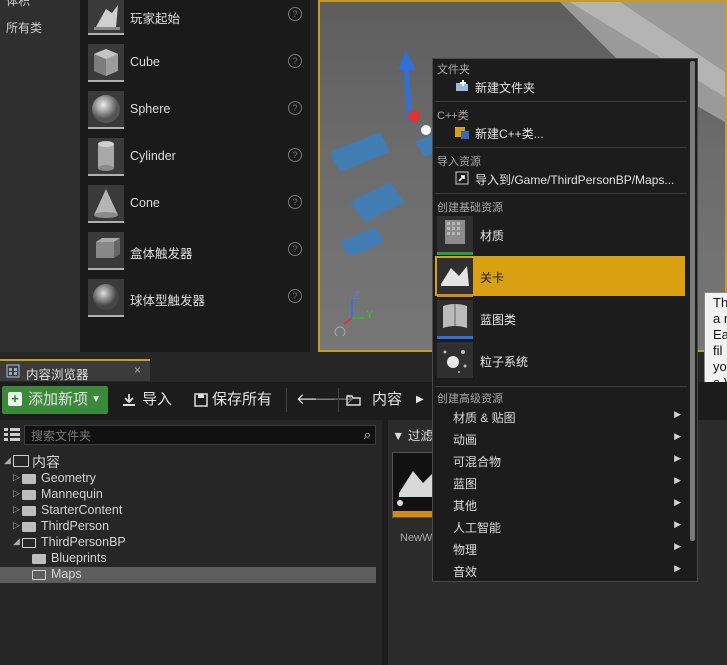  What do you see at coordinates (191, 436) in the screenshot?
I see `folder-search-input` at bounding box center [191, 436].